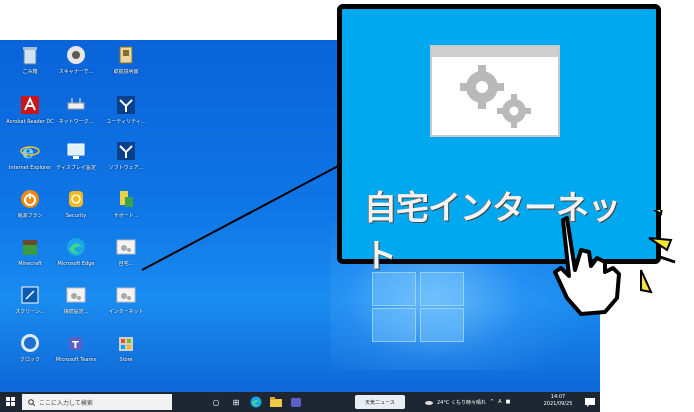  What do you see at coordinates (236, 402) in the screenshot?
I see `widgets-icon: ⊞` at bounding box center [236, 402].